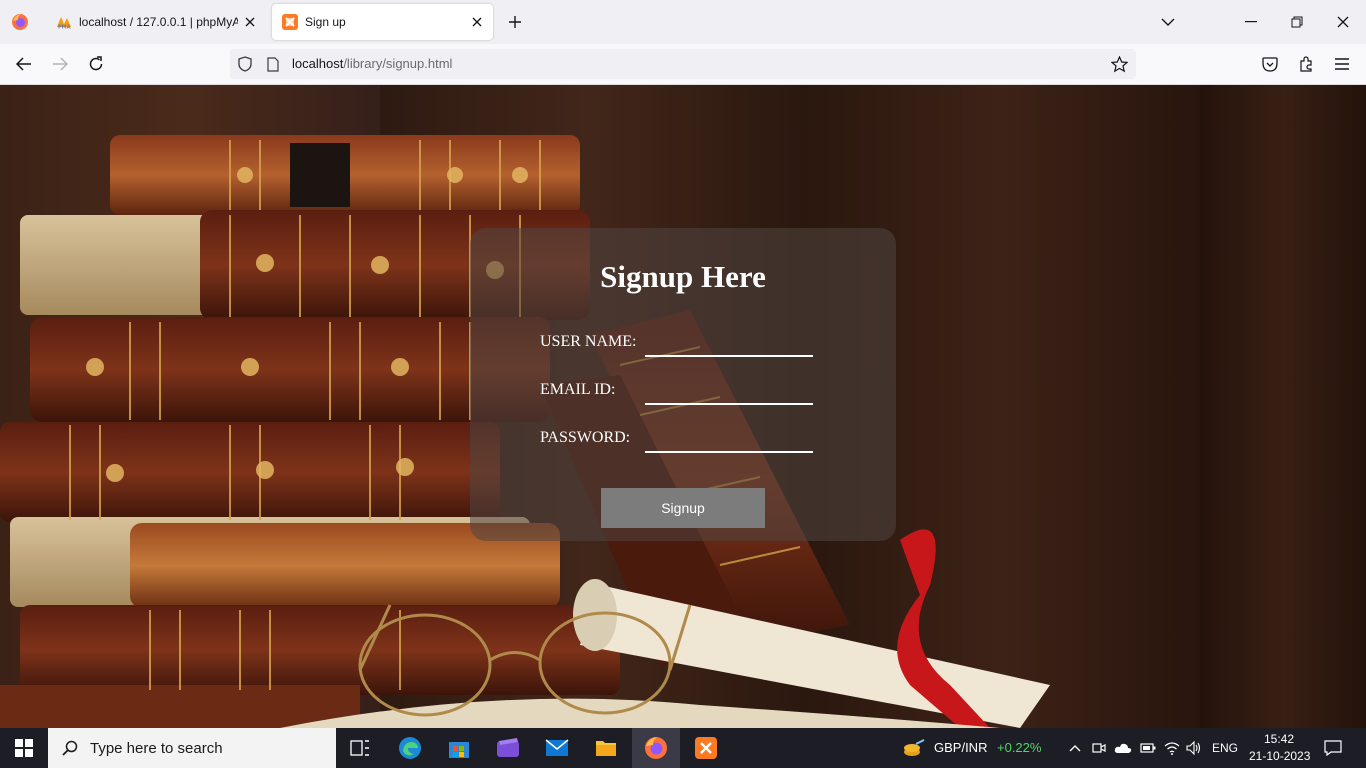 This screenshot has height=768, width=1366. Describe the element at coordinates (557, 748) in the screenshot. I see `mail-icon` at that location.